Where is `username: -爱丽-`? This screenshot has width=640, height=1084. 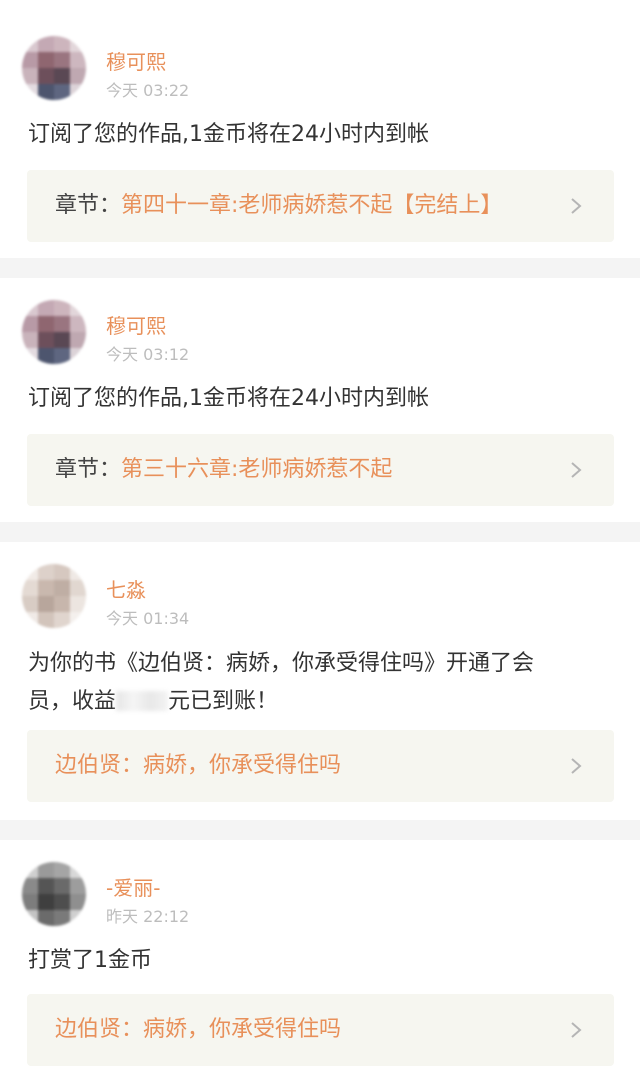
username: -爱丽- is located at coordinates (133, 886).